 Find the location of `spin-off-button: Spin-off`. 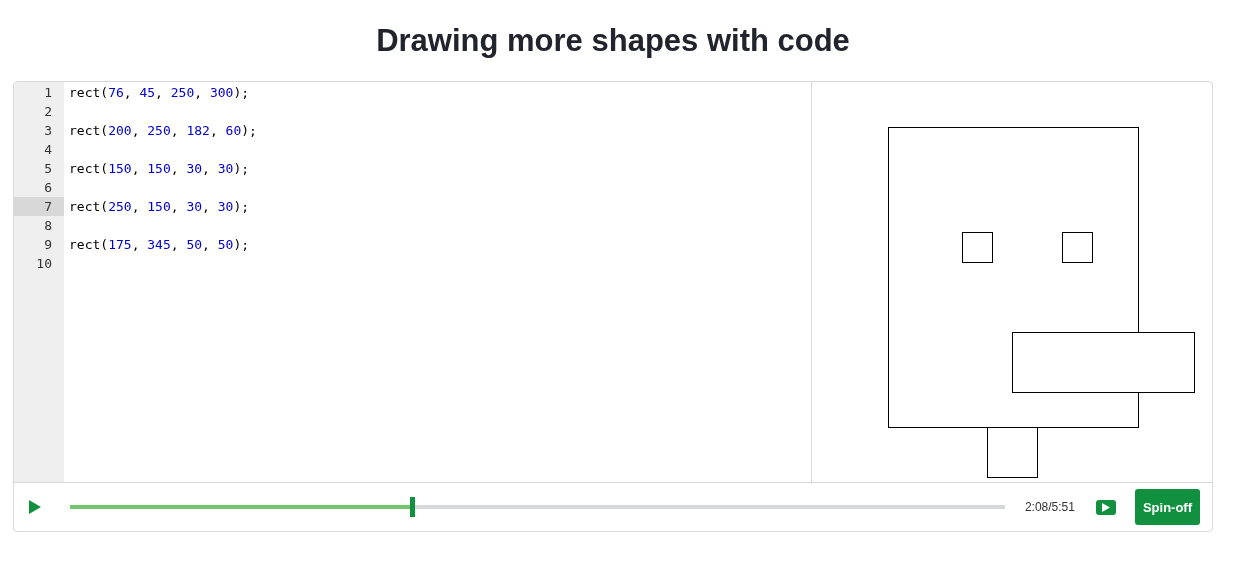

spin-off-button: Spin-off is located at coordinates (1167, 507).